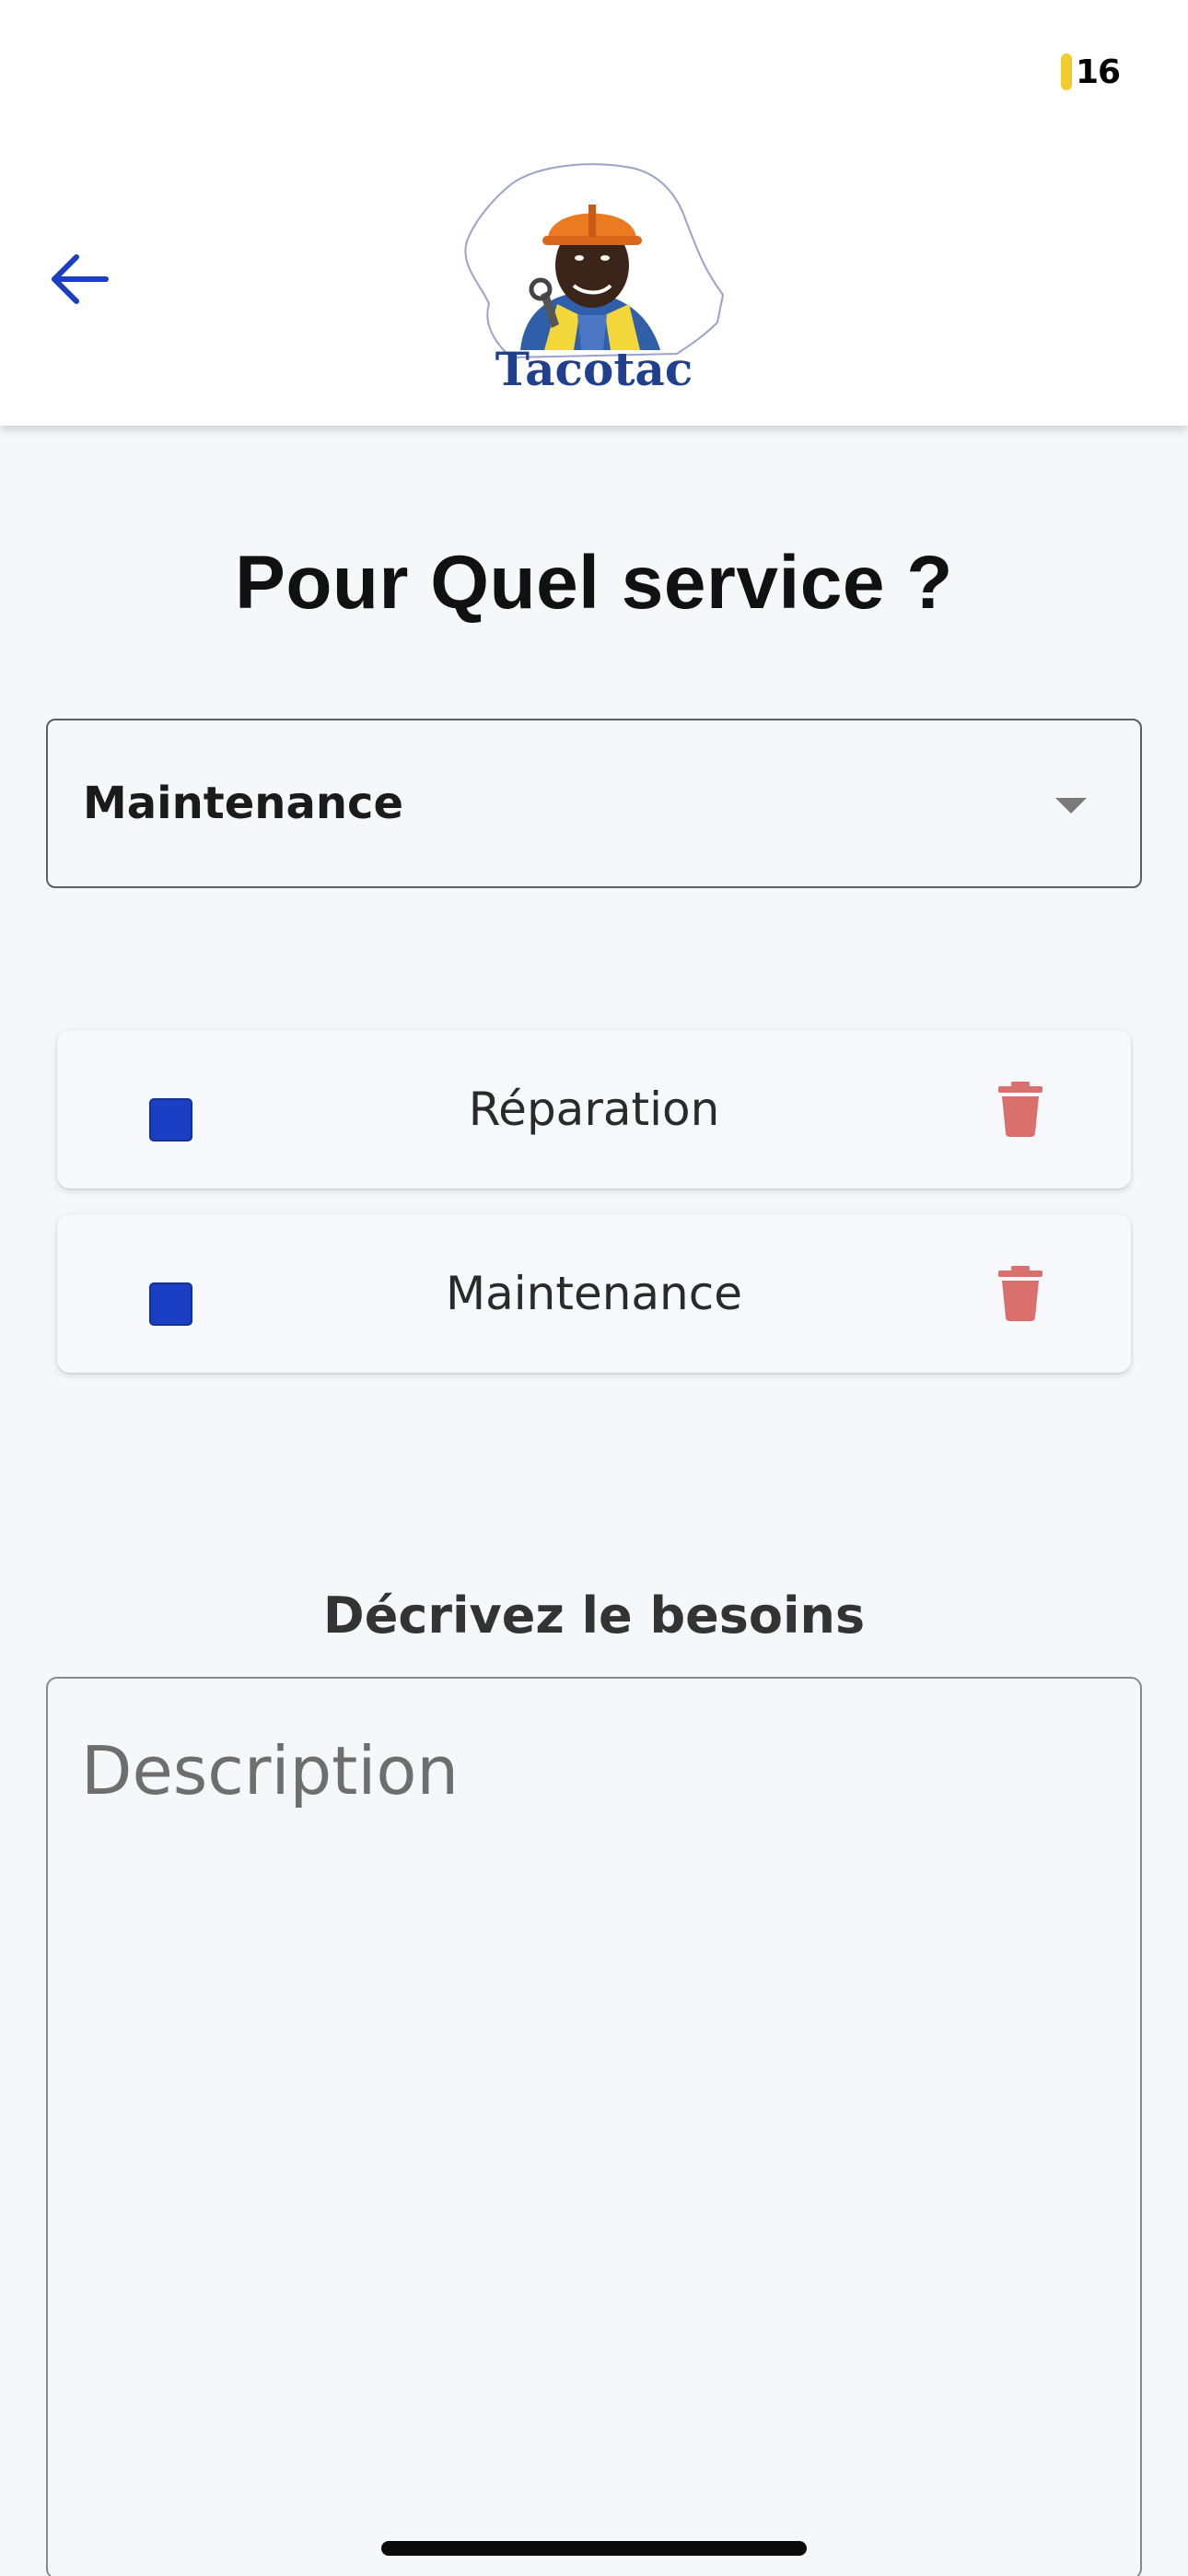 The image size is (1188, 2576). I want to click on status-badge: 16, so click(1091, 72).